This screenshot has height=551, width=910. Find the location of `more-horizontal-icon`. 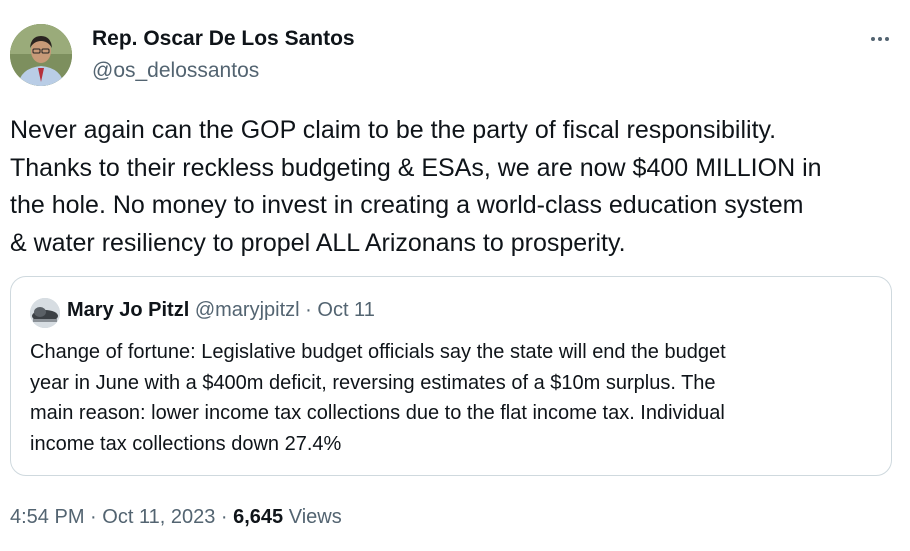

more-horizontal-icon is located at coordinates (873, 39).